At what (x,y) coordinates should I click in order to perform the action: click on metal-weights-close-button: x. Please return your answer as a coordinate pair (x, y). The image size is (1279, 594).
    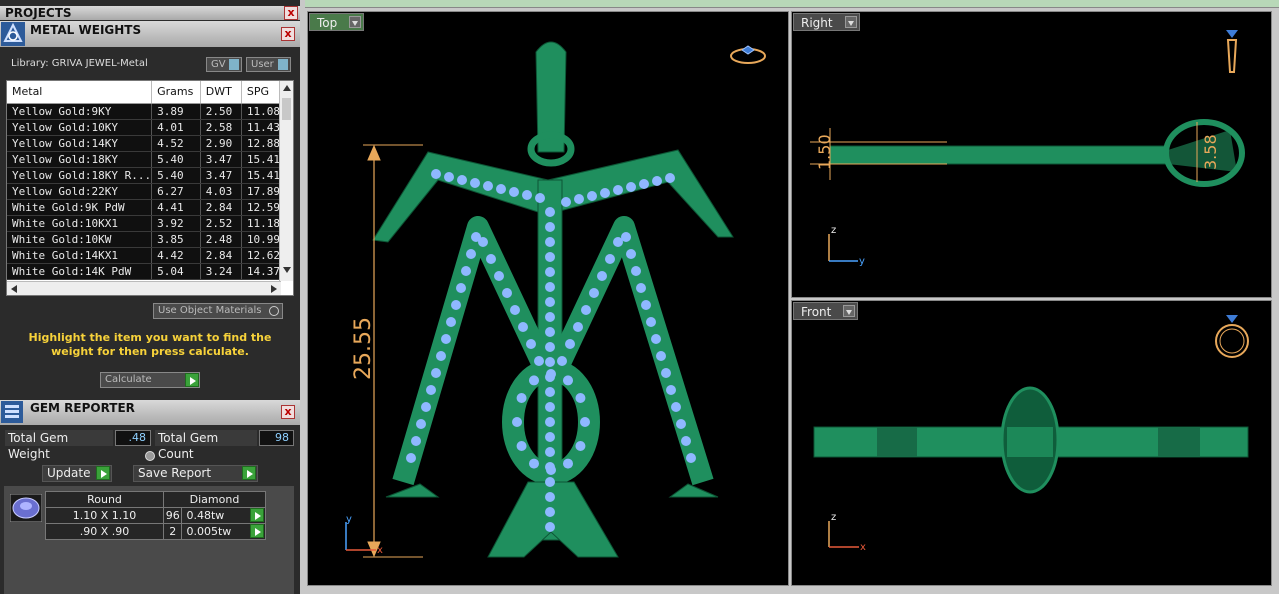
    Looking at the image, I should click on (288, 34).